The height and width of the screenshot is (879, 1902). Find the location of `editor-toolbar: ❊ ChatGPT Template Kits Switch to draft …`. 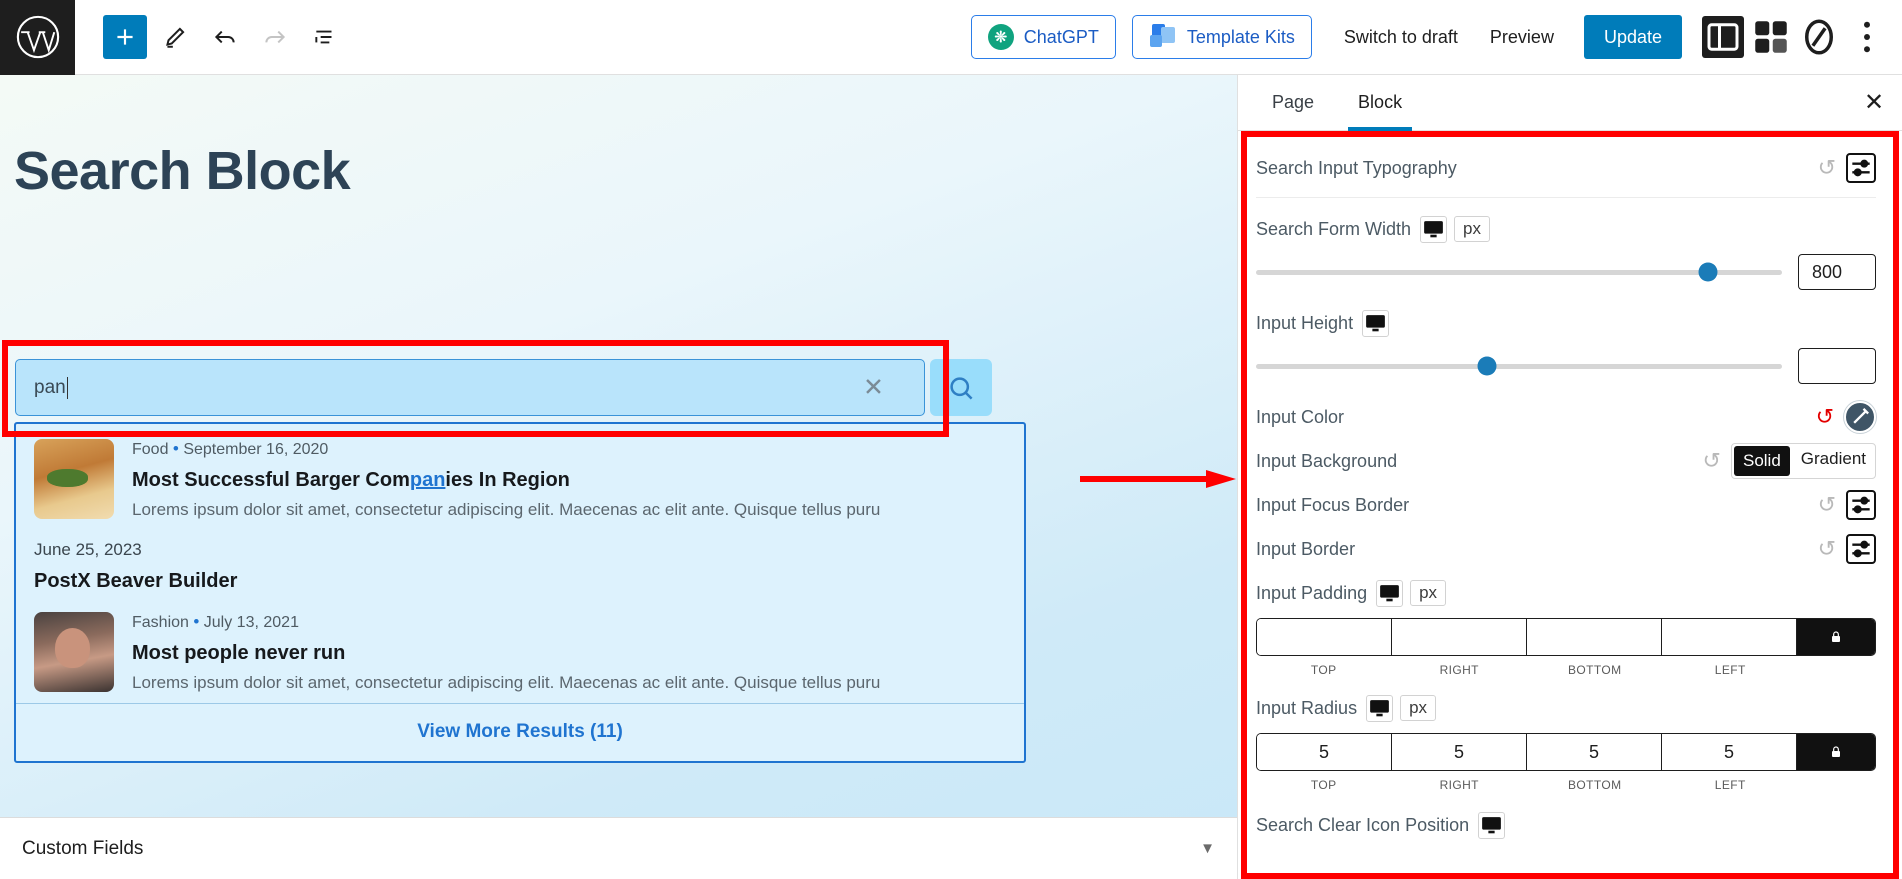

editor-toolbar: ❊ ChatGPT Template Kits Switch to draft … is located at coordinates (951, 37).